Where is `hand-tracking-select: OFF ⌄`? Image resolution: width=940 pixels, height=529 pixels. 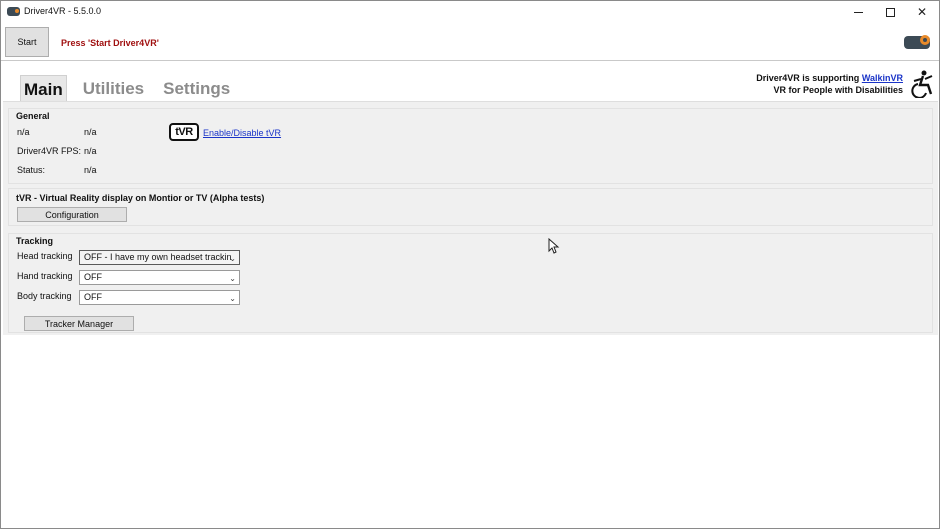
hand-tracking-select: OFF ⌄ is located at coordinates (159, 277).